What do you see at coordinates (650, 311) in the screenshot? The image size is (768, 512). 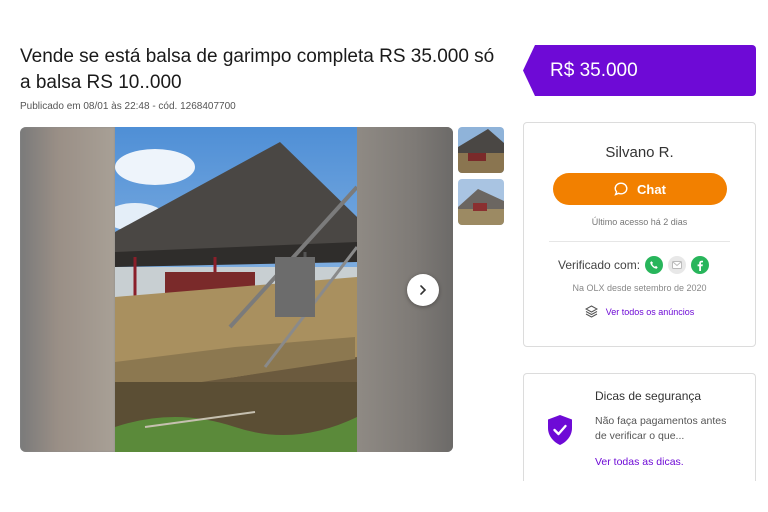 I see `all-ads-label: Ver todos os anúncios` at bounding box center [650, 311].